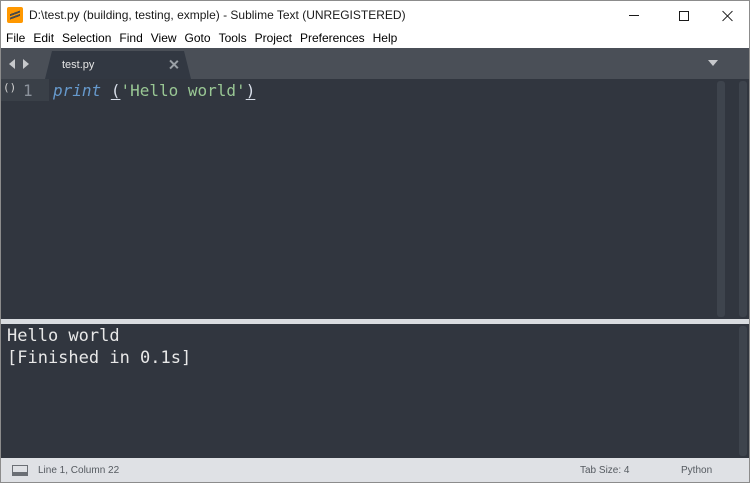  I want to click on code-keyword: print, so click(77, 90).